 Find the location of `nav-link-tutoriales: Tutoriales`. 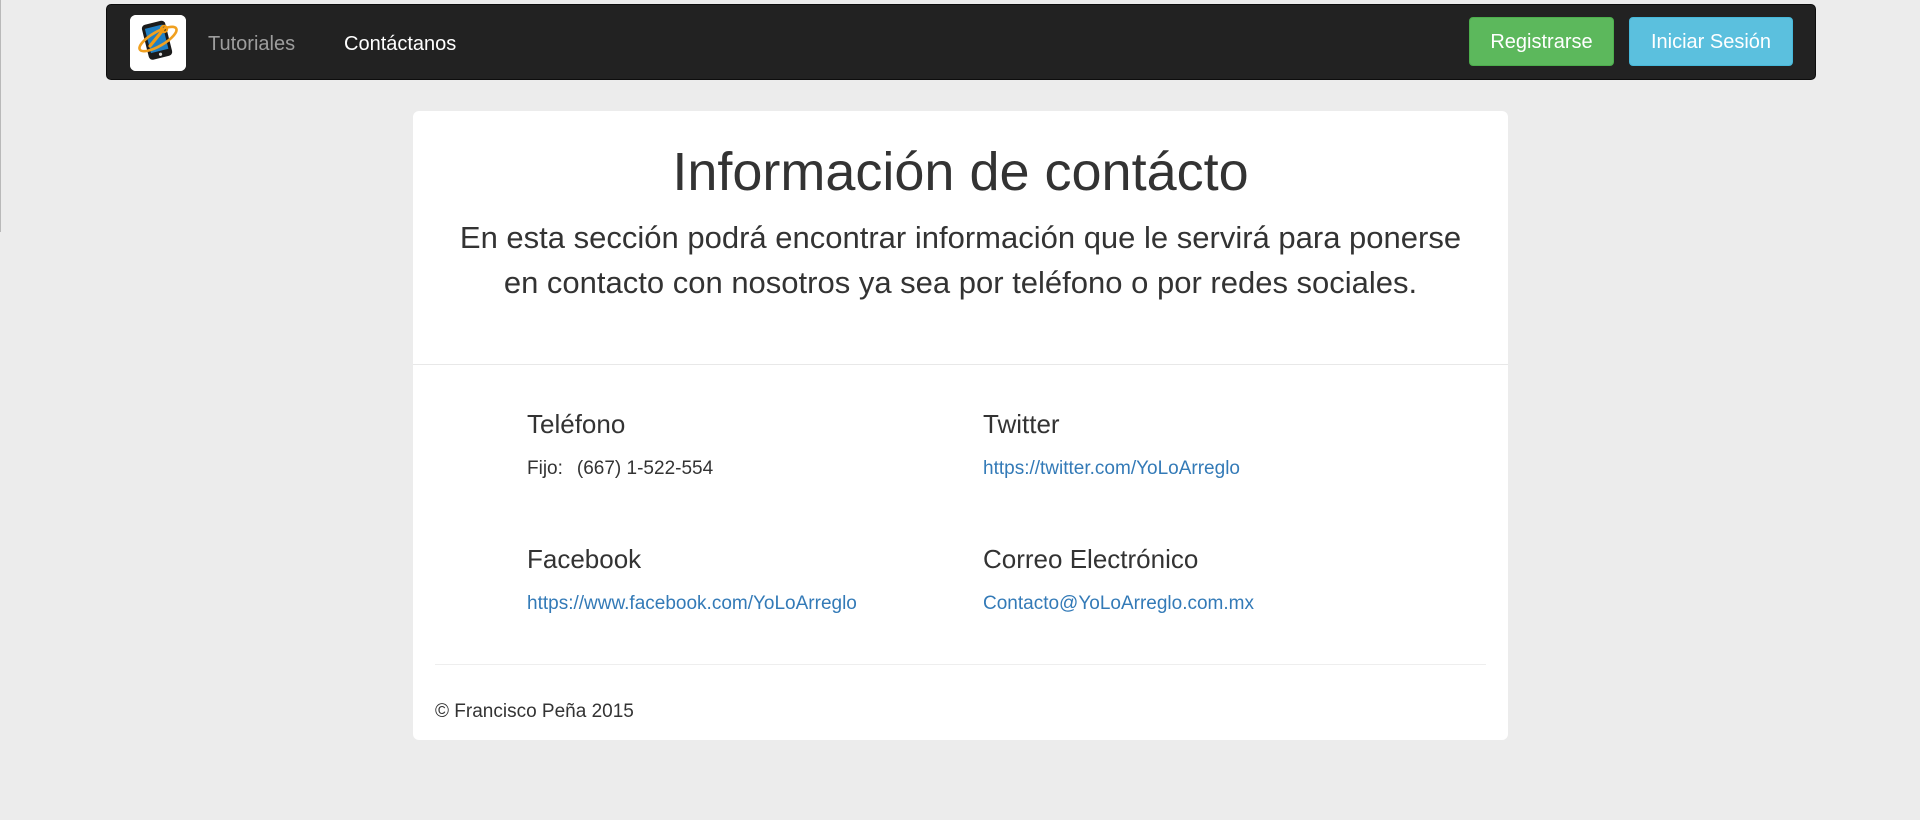

nav-link-tutoriales: Tutoriales is located at coordinates (251, 44).